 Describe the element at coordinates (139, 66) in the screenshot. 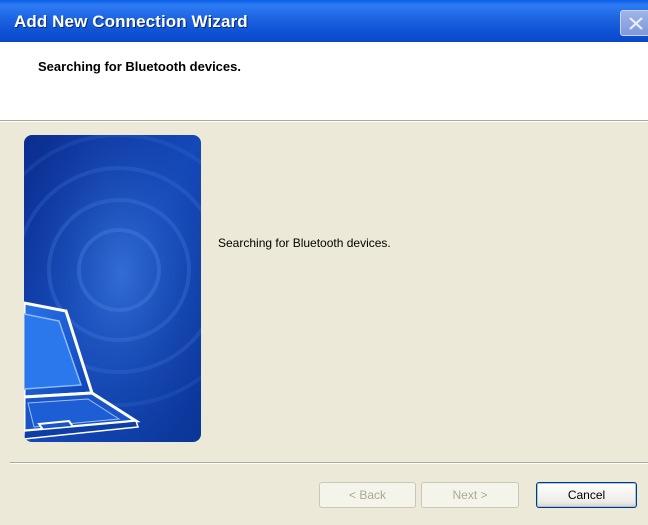

I see `header-title: Searching for Bluetooth devices.` at that location.